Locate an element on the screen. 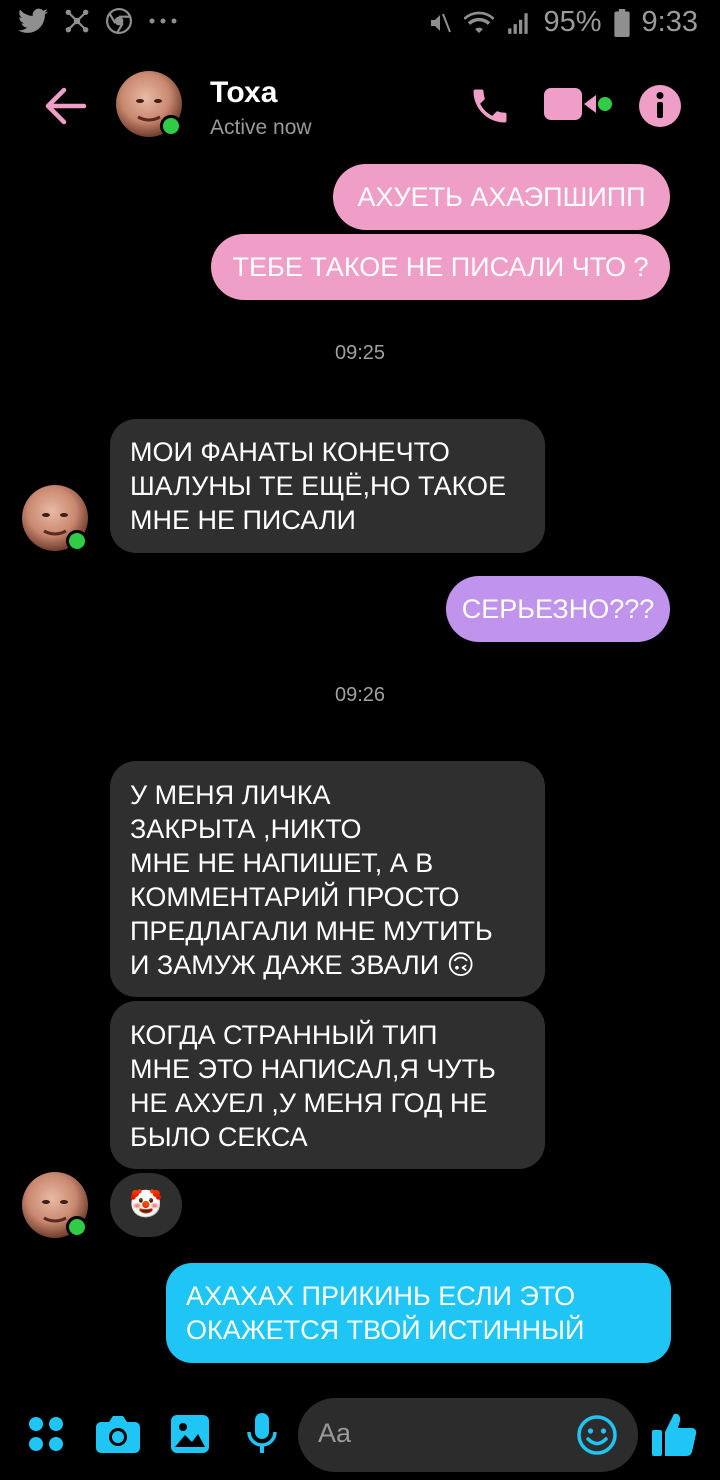 The image size is (720, 1480). more-dots-icon is located at coordinates (163, 21).